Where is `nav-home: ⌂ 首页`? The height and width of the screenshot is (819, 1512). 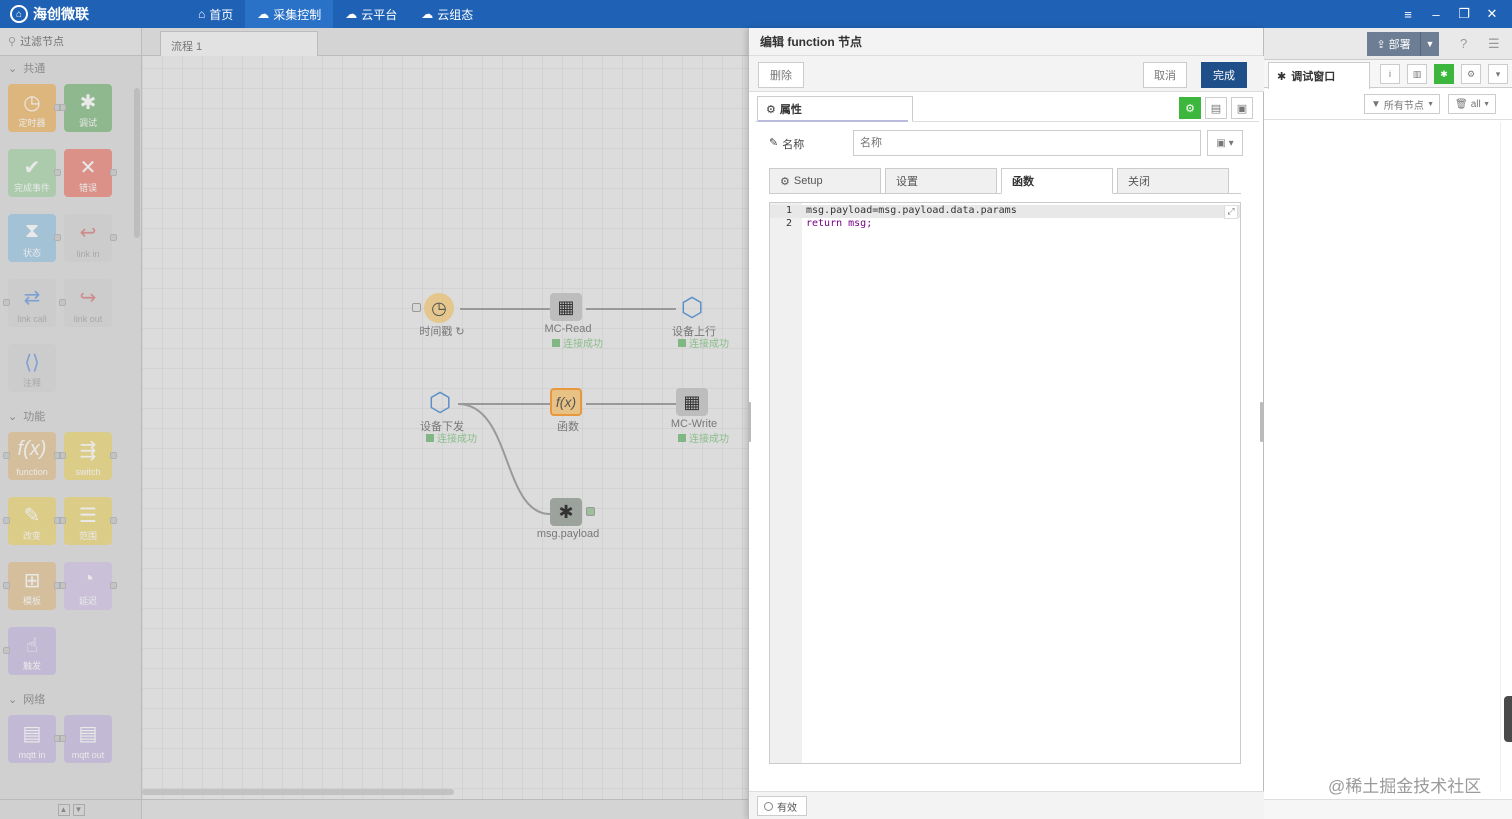
nav-home: ⌂ 首页 is located at coordinates (215, 14).